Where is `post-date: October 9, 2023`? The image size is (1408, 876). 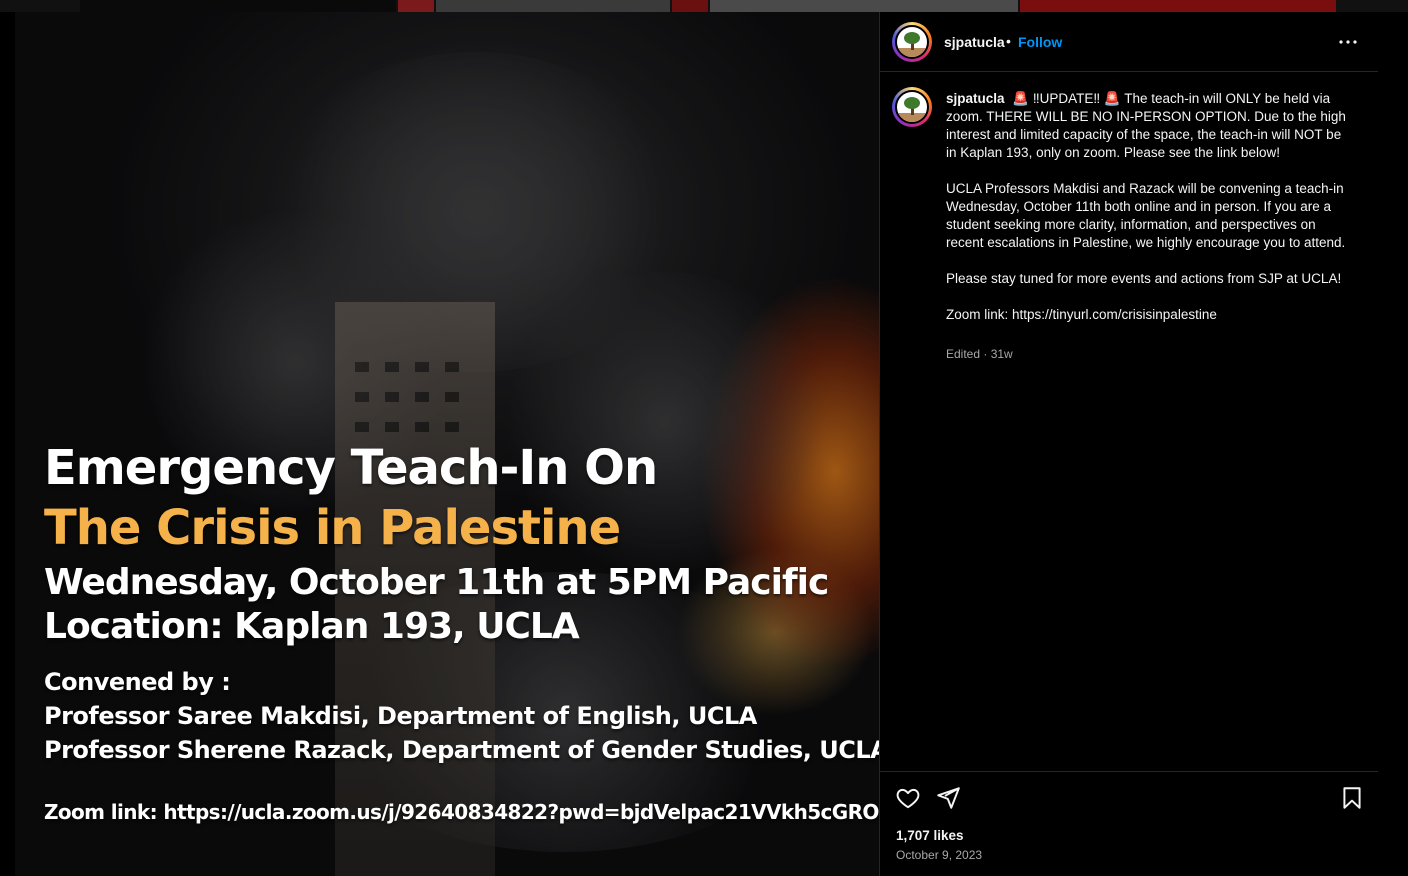 post-date: October 9, 2023 is located at coordinates (939, 855).